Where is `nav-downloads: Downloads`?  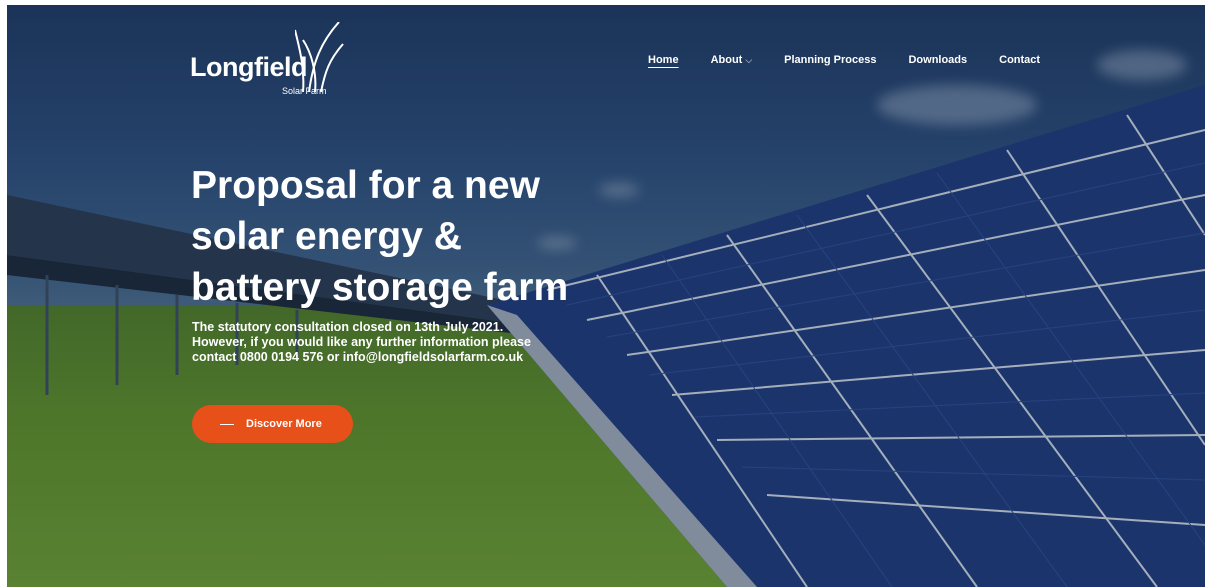 nav-downloads: Downloads is located at coordinates (937, 60).